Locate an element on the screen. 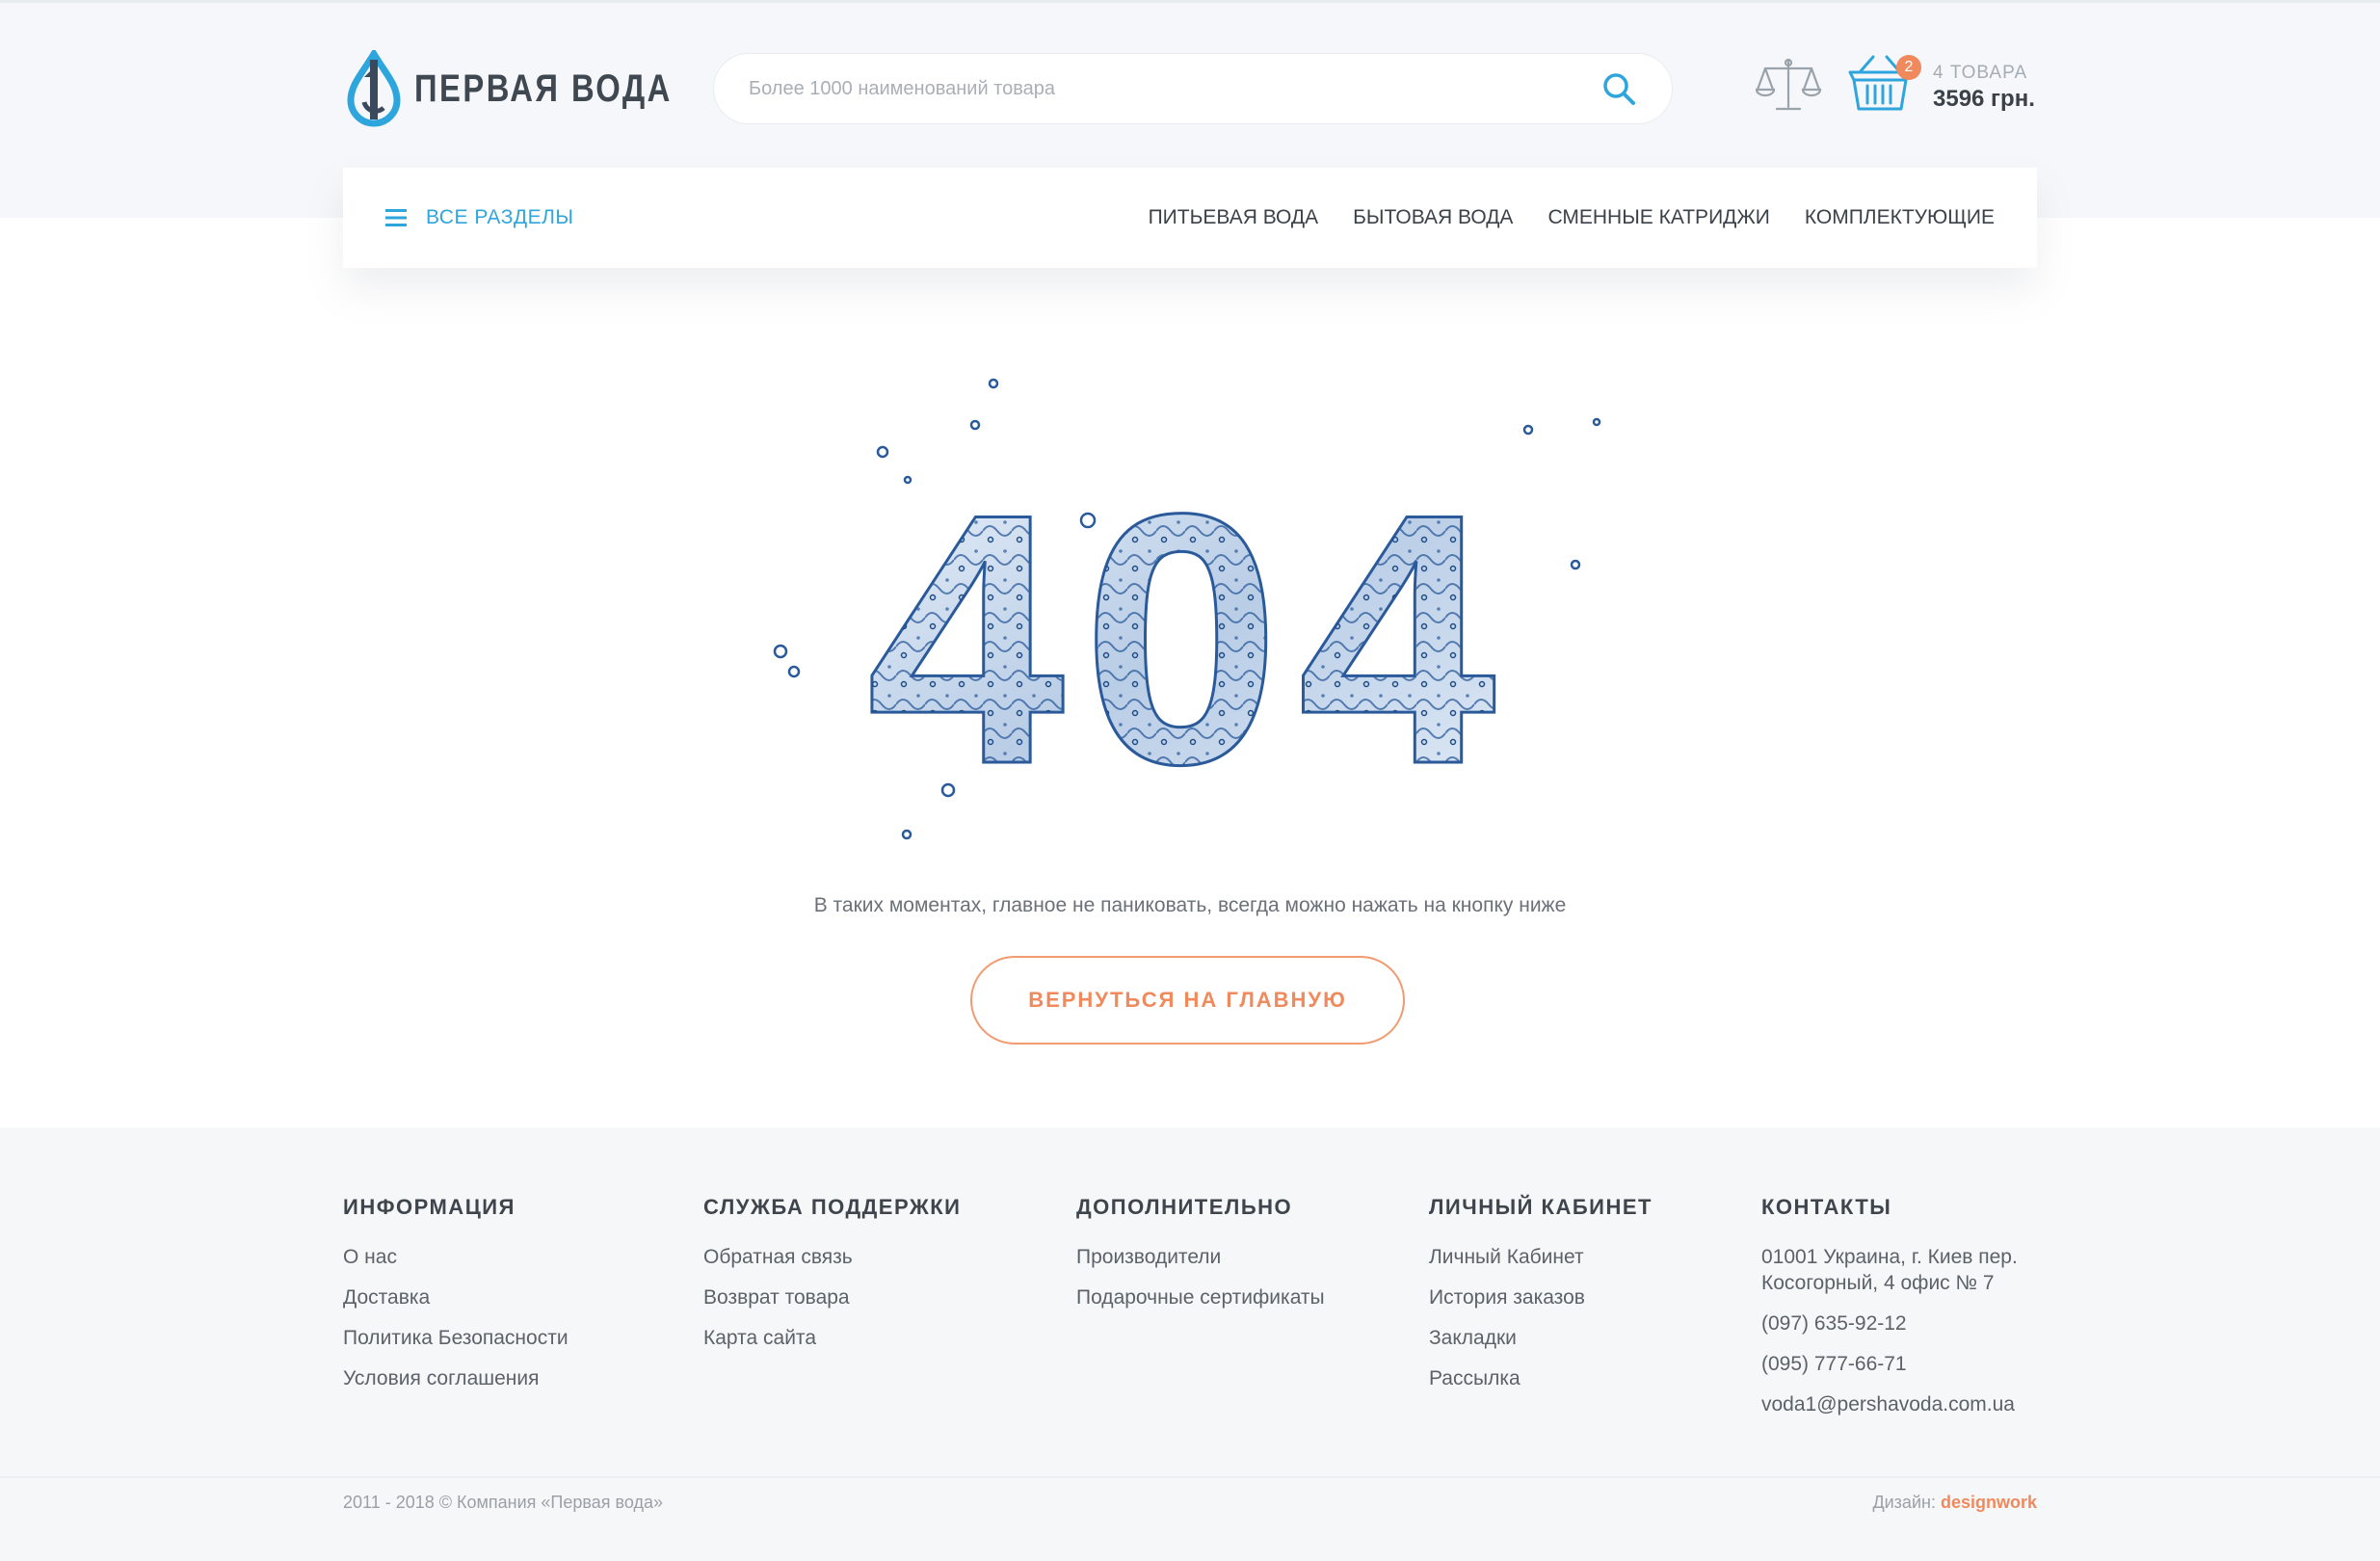 This screenshot has height=1561, width=2380. footer-title-account: ЛИЧНЫЙ КАБИНЕТ is located at coordinates (1541, 1207).